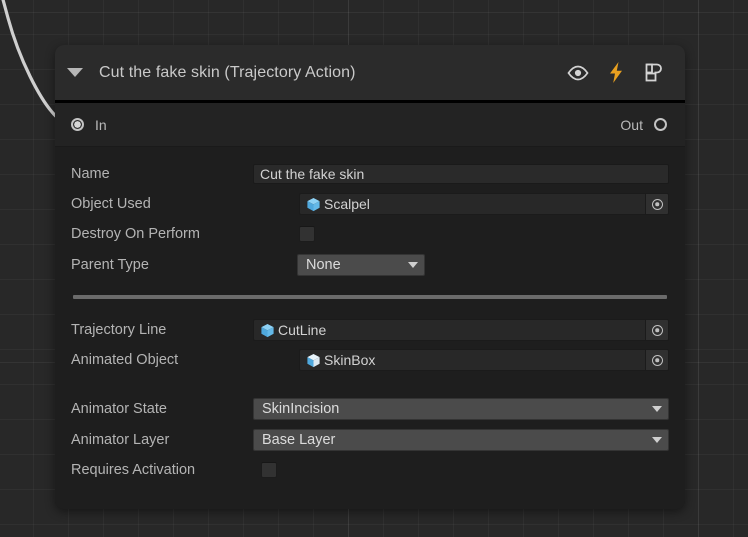  I want to click on field-row-object-used: Object Used Scalpel, so click(370, 204).